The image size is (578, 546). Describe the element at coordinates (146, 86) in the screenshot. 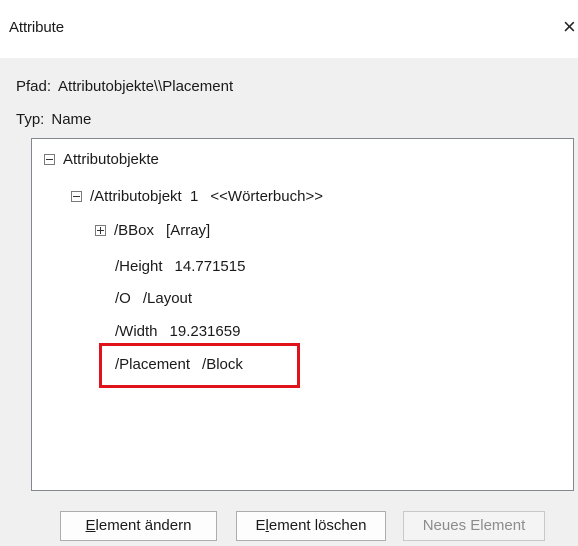

I see `path-value: Attributobjekte\\Placement` at that location.